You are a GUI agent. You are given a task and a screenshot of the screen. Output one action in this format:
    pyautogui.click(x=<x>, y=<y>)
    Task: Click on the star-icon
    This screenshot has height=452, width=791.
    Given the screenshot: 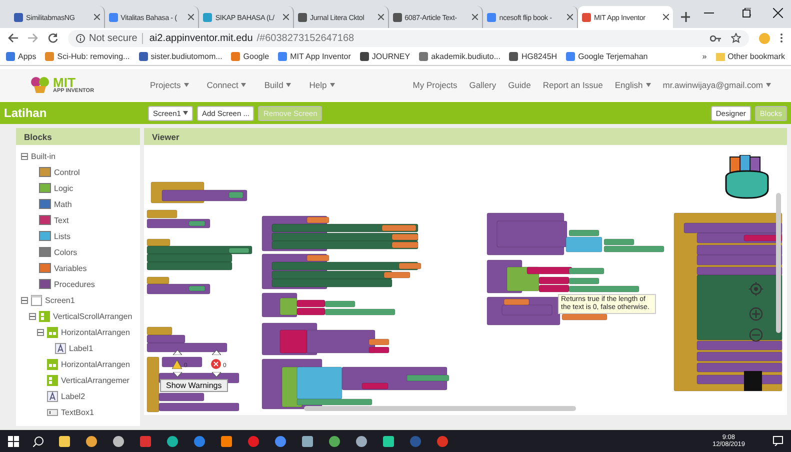 What is the action you would take?
    pyautogui.click(x=736, y=38)
    